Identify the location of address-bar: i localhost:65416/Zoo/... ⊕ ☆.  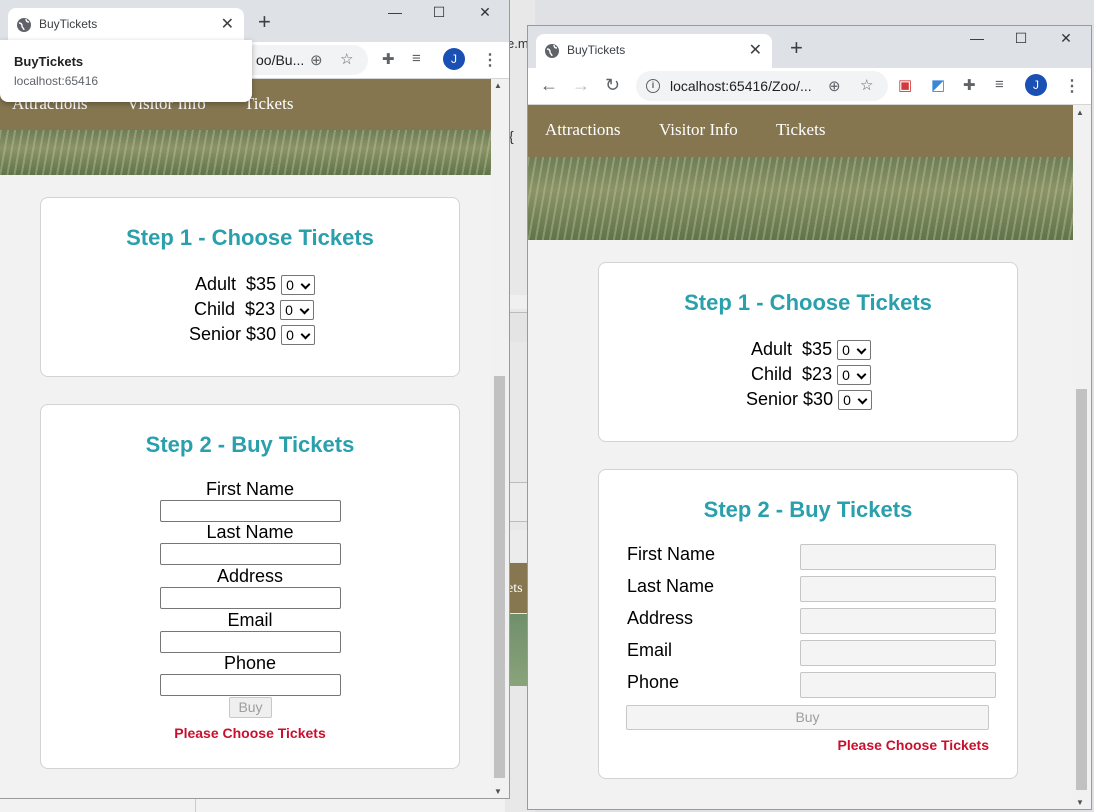
(762, 86).